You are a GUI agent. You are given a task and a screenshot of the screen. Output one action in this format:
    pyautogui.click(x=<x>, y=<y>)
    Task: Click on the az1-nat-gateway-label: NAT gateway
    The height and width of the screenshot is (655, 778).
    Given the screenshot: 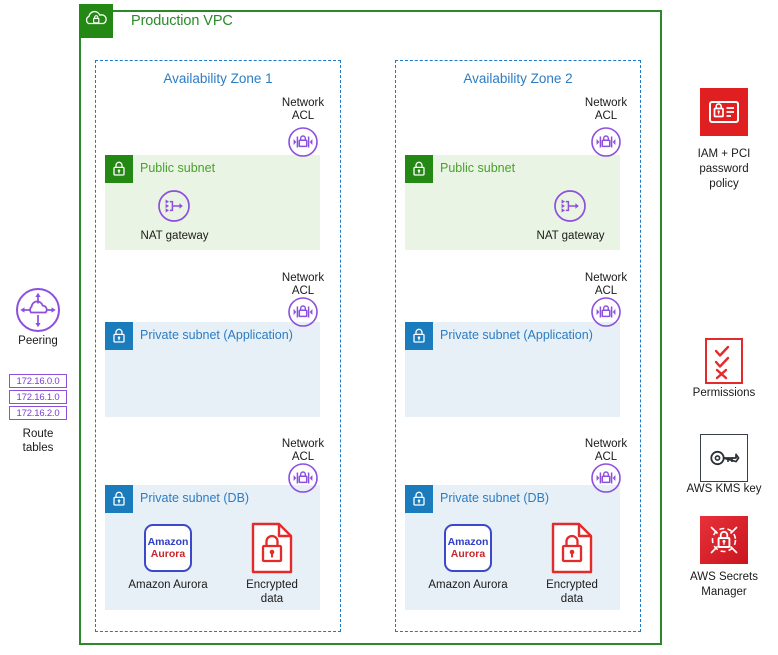 What is the action you would take?
    pyautogui.click(x=174, y=236)
    